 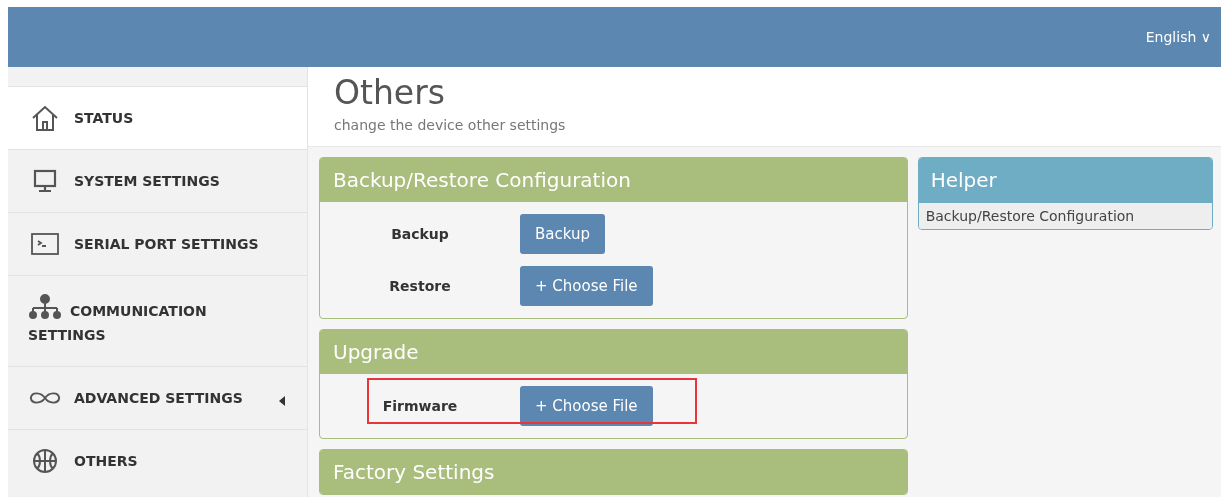 What do you see at coordinates (45, 461) in the screenshot?
I see `basketball-icon` at bounding box center [45, 461].